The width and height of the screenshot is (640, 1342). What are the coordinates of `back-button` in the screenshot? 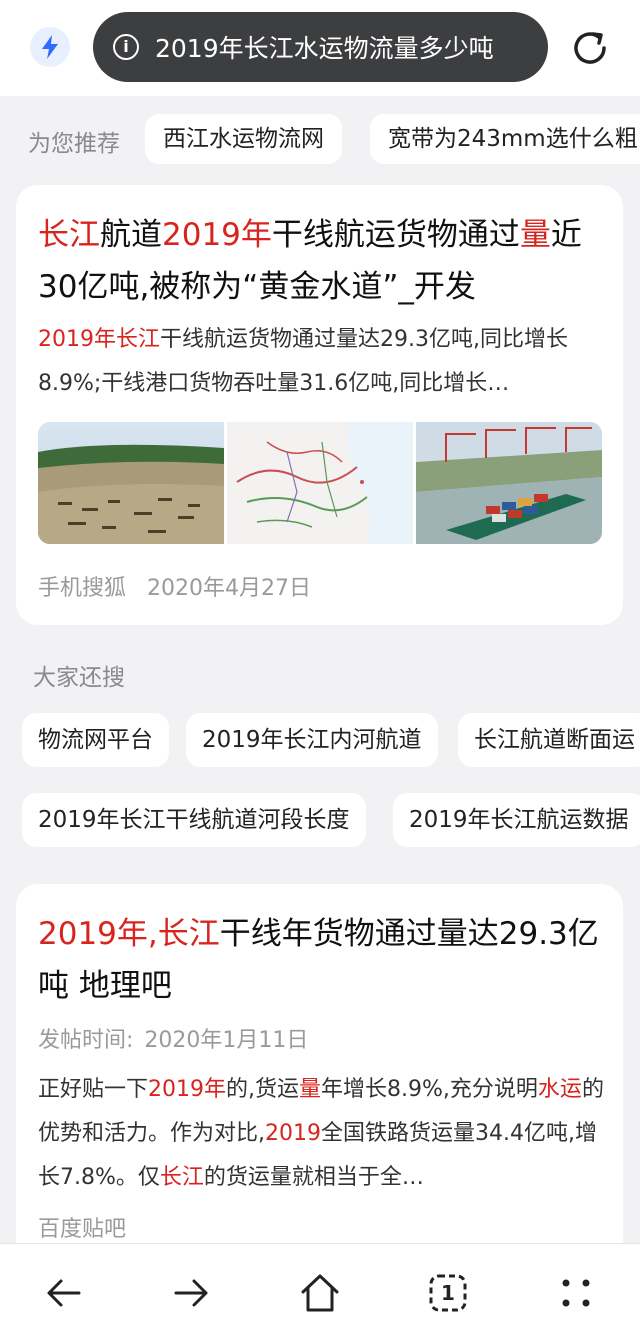 It's located at (63, 1293).